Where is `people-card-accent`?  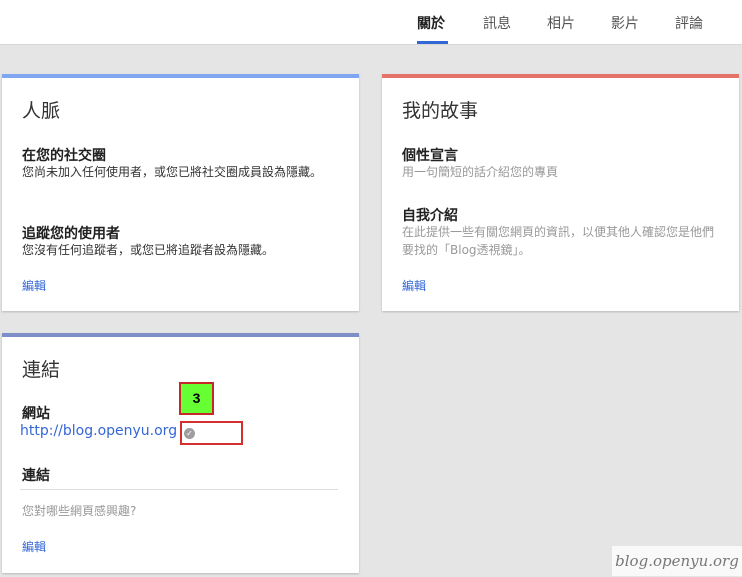 people-card-accent is located at coordinates (180, 76).